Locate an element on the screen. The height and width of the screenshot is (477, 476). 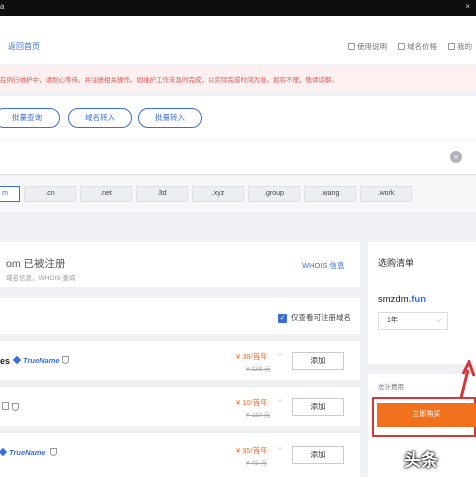
buy-now-button: 立即购买 is located at coordinates (426, 415).